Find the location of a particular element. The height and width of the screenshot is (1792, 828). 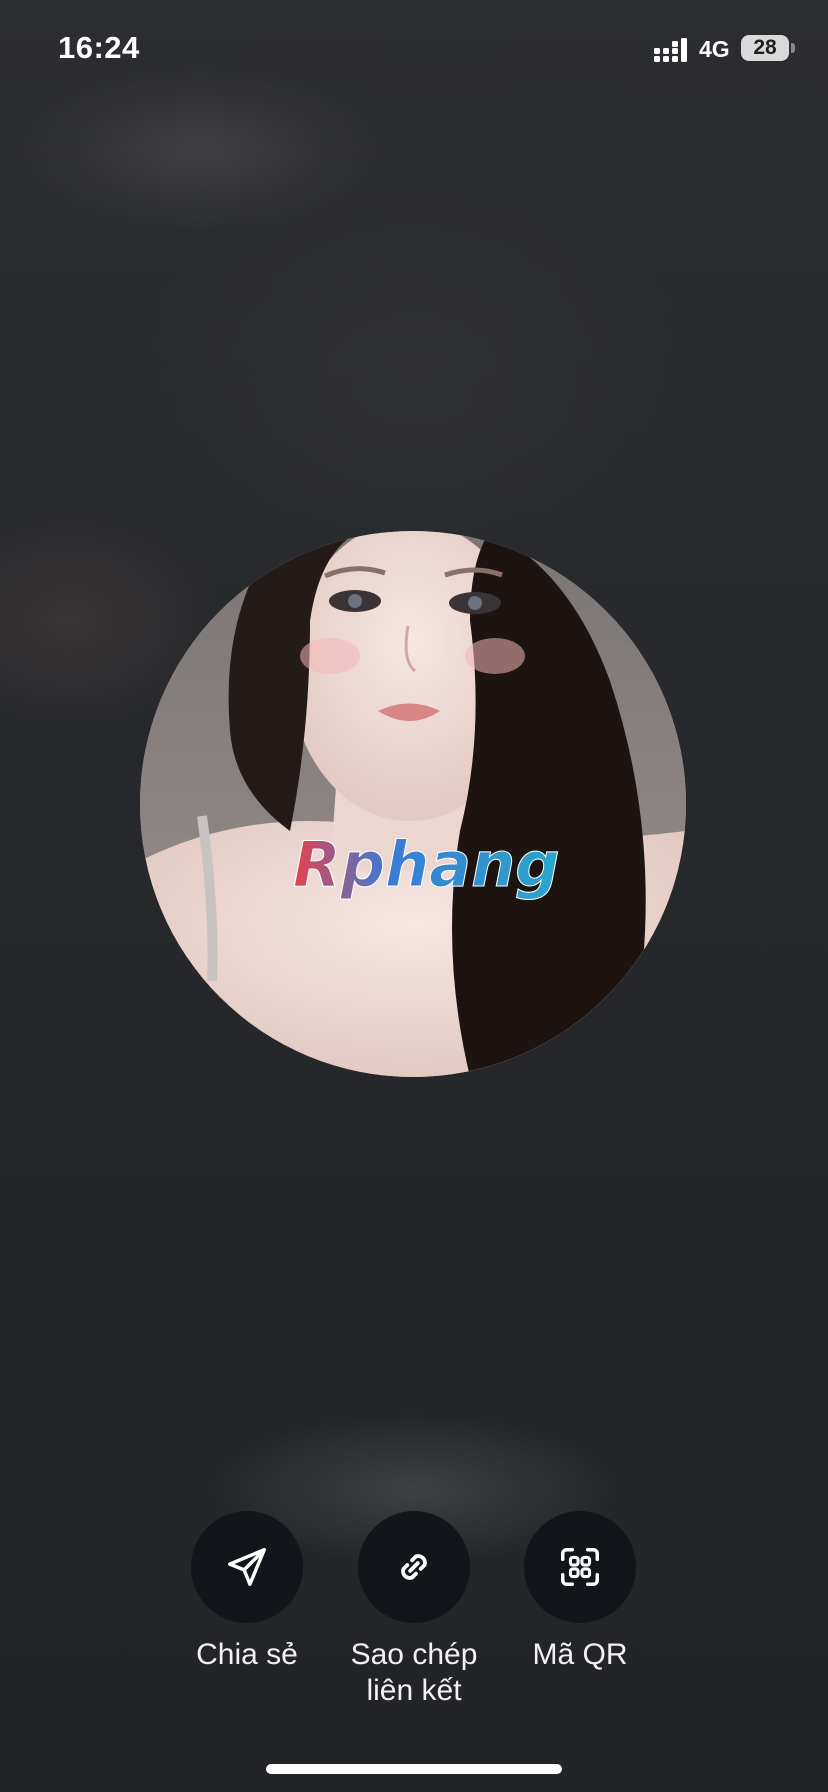

qr-code-icon is located at coordinates (580, 1567).